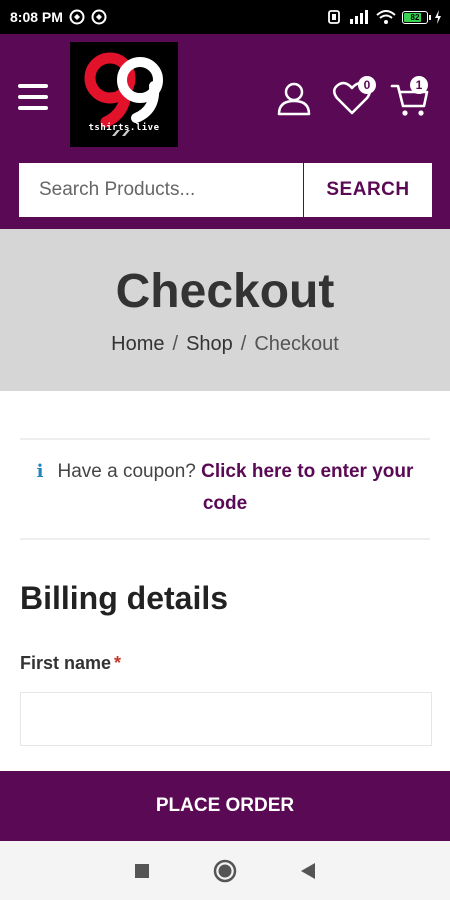  I want to click on back-button, so click(308, 871).